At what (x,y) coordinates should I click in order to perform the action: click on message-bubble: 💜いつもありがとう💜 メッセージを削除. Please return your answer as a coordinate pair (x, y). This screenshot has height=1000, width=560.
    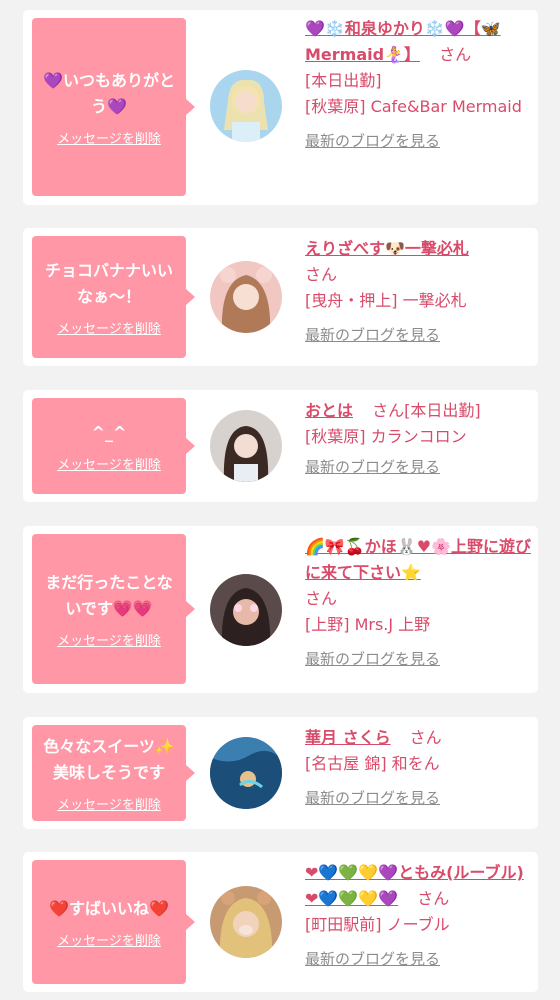
    Looking at the image, I should click on (113, 107).